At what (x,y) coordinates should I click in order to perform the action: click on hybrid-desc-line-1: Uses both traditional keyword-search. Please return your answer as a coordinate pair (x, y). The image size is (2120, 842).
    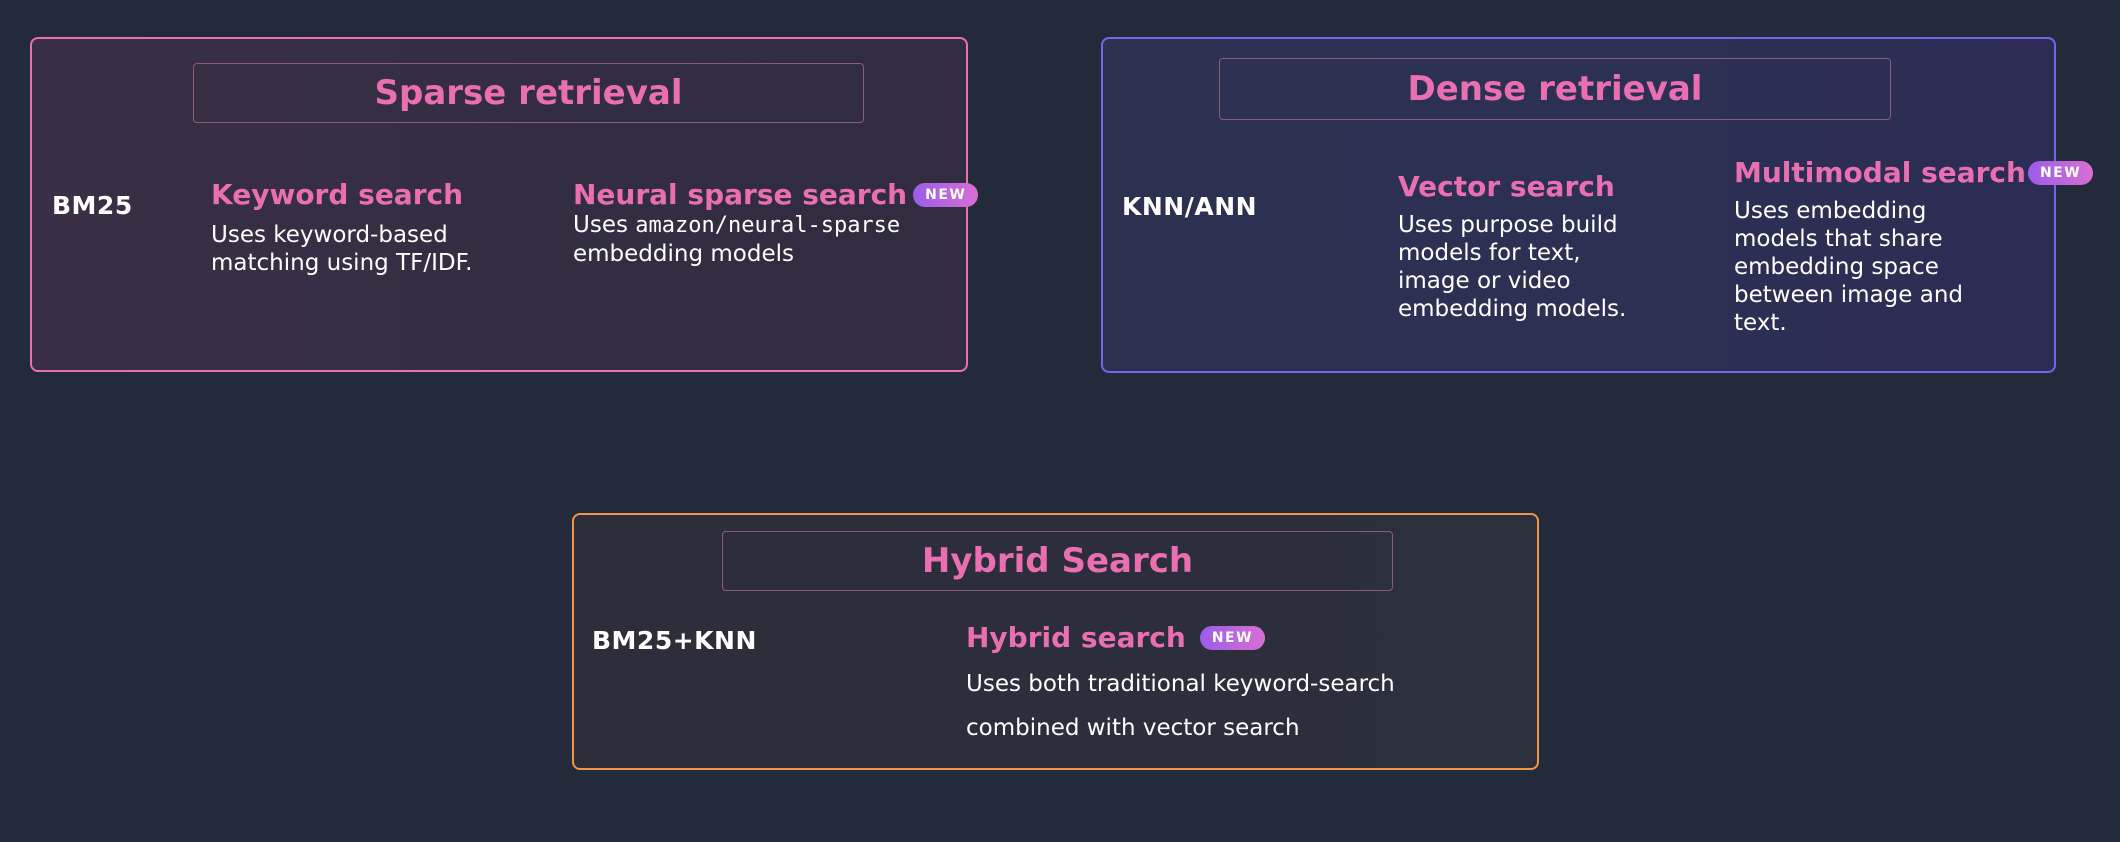
    Looking at the image, I should click on (1180, 684).